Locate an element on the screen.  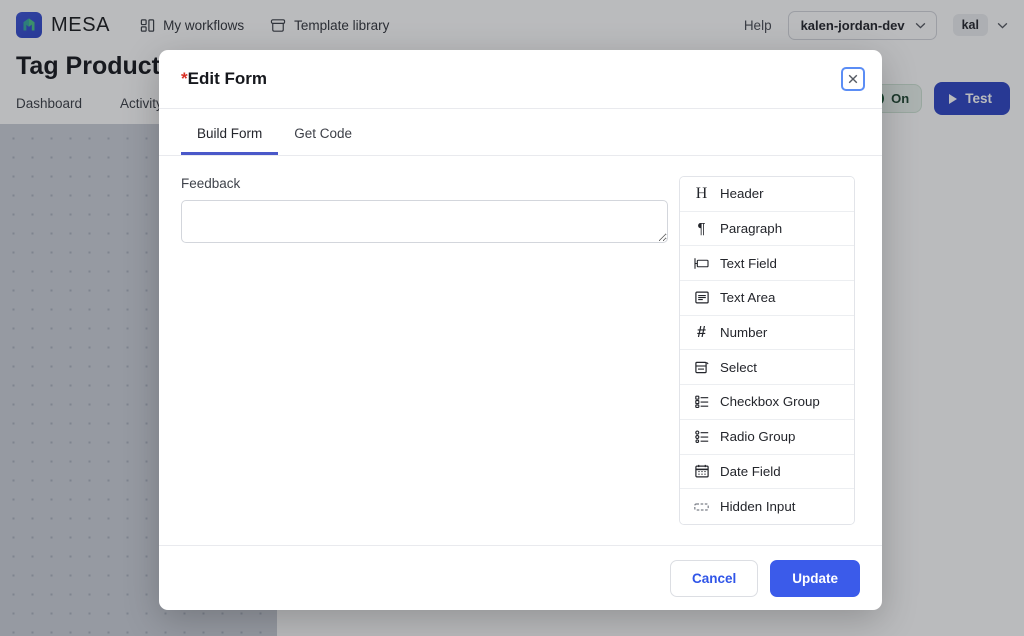
heading-icon: H is located at coordinates (701, 193).